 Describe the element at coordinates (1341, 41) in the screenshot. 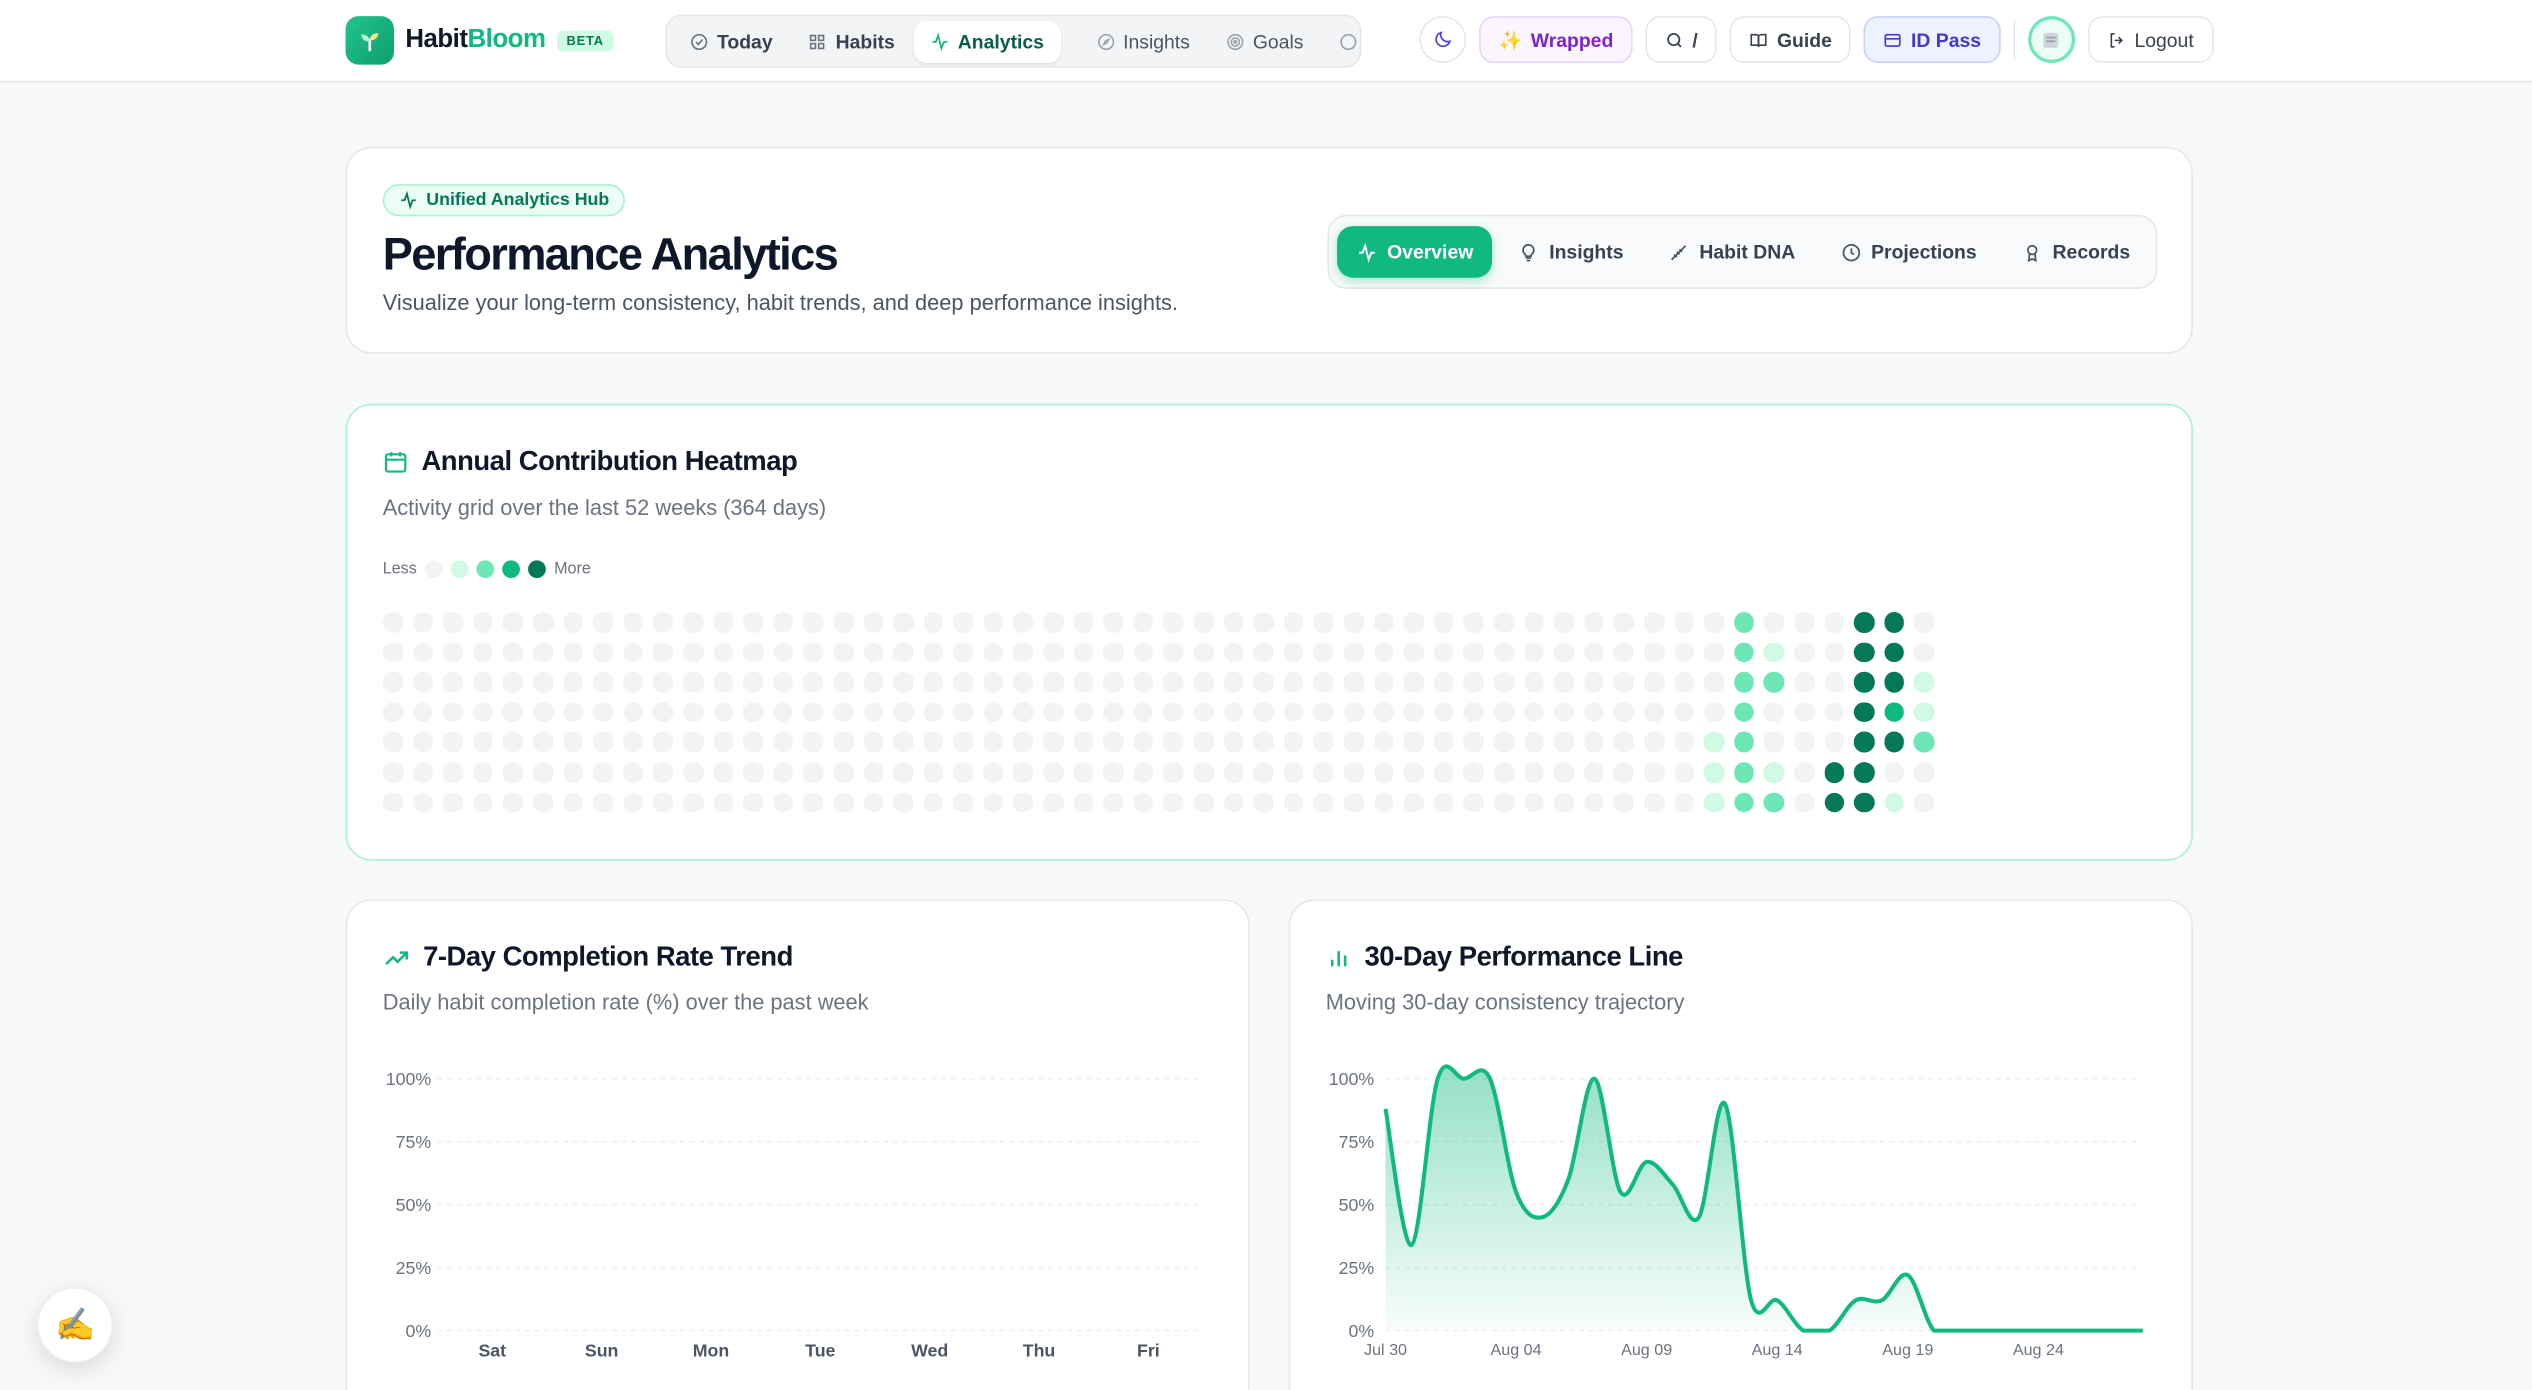

I see `nav-overflow-item` at that location.